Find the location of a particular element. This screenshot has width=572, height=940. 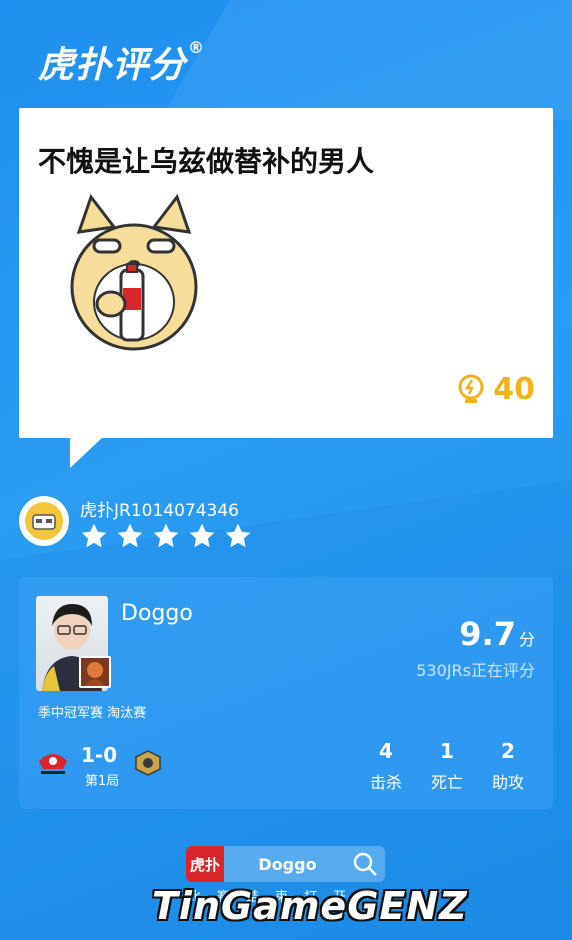

lightbulb-icon is located at coordinates (471, 388).